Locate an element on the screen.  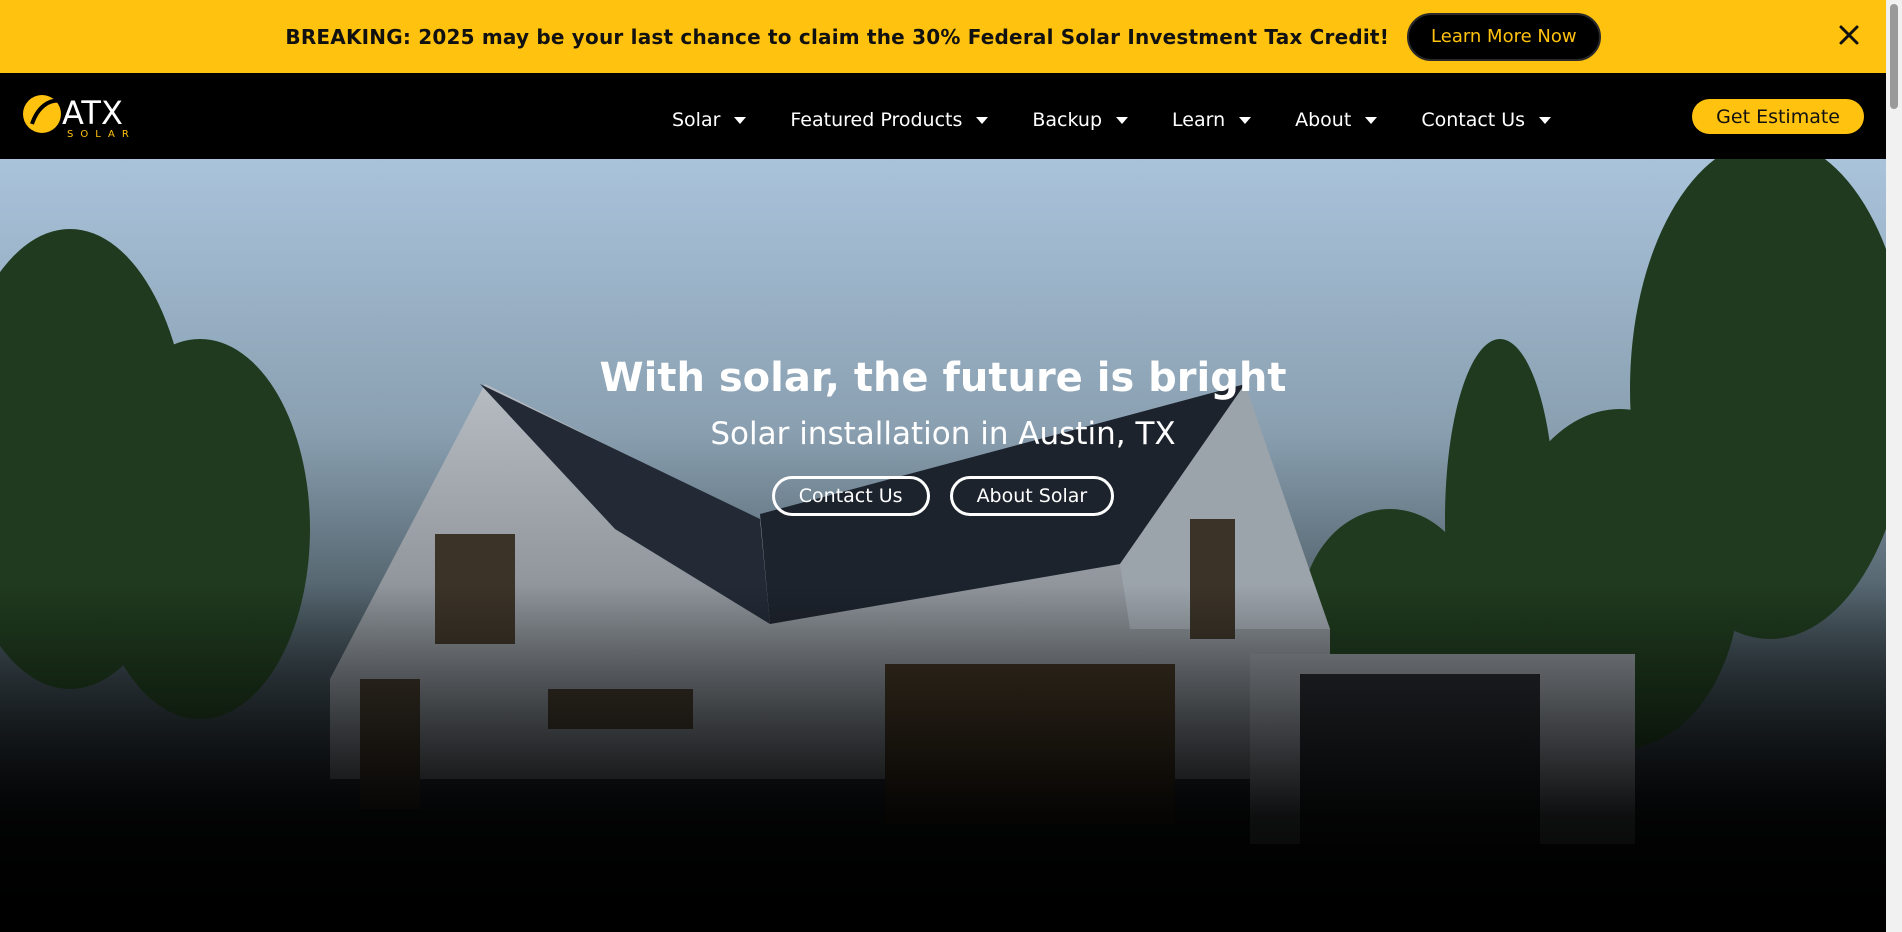
nav-item-label: About is located at coordinates (1323, 120).